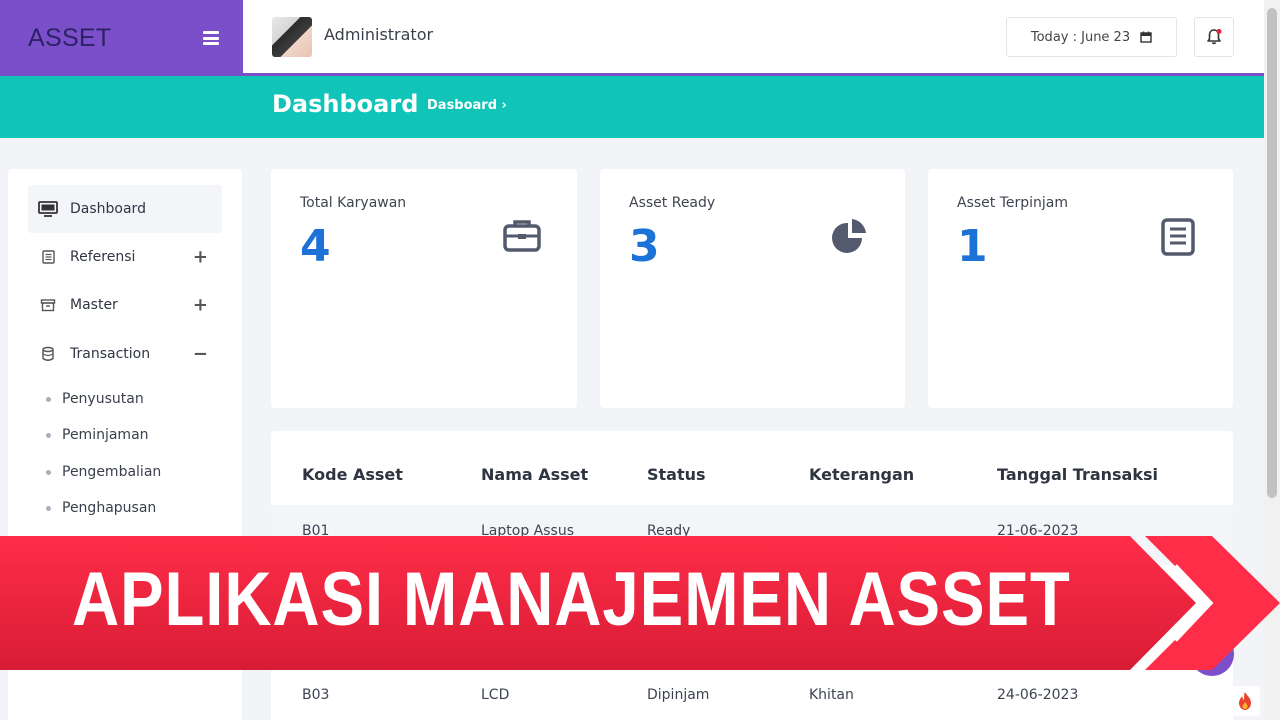  I want to click on column-header: Tanggal Transaksi, so click(1077, 474).